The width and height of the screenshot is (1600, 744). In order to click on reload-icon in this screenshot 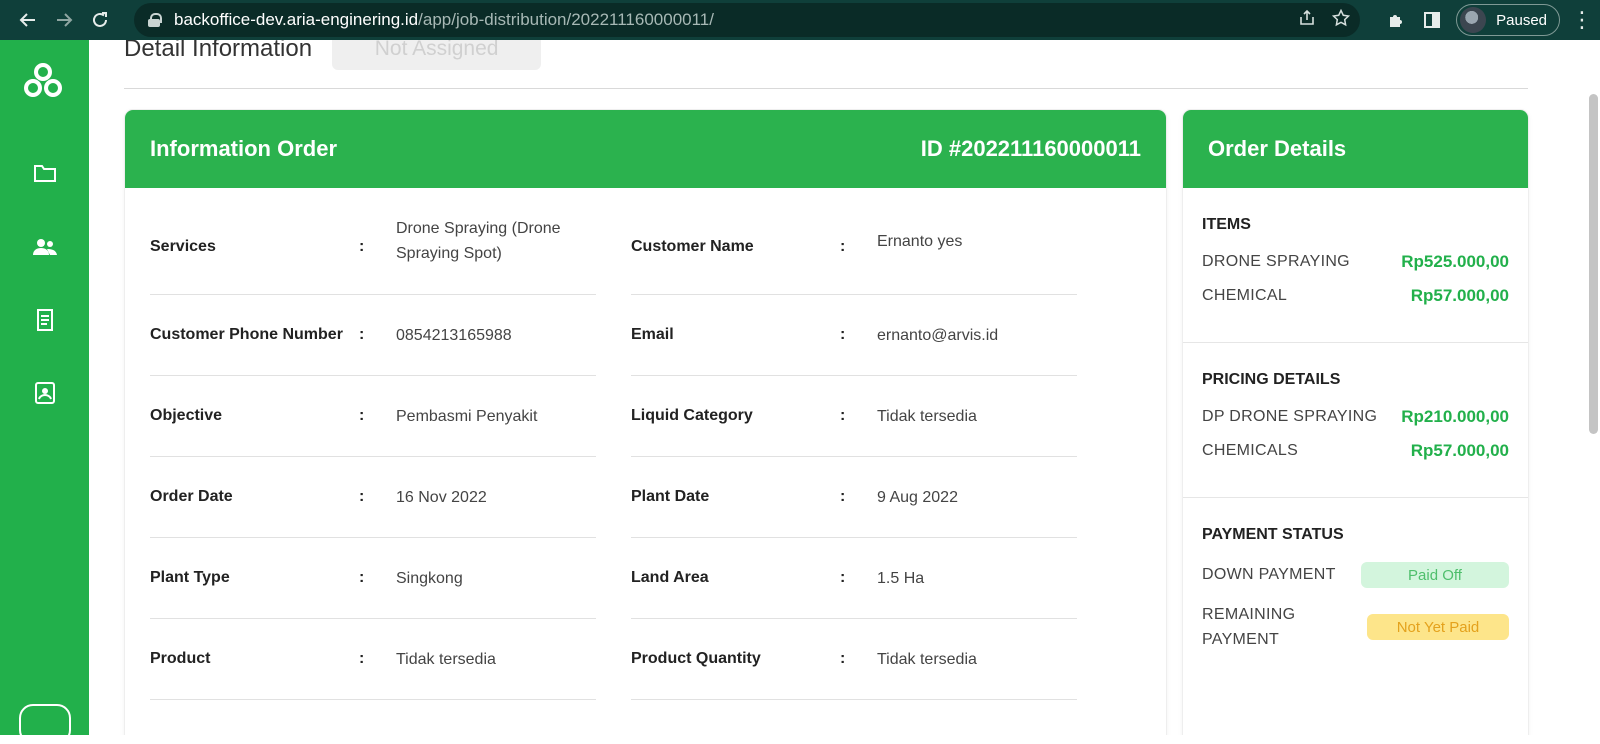, I will do `click(100, 20)`.